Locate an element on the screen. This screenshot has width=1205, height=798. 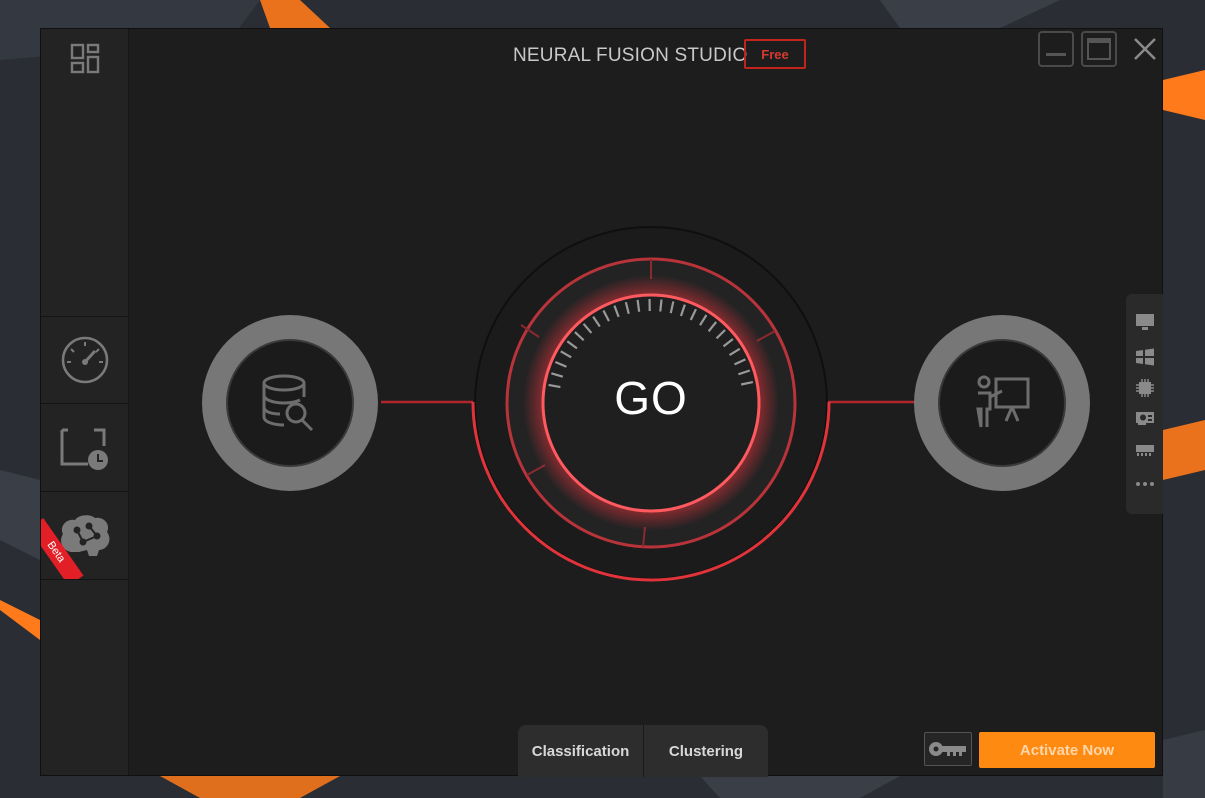
license-key-button is located at coordinates (948, 749).